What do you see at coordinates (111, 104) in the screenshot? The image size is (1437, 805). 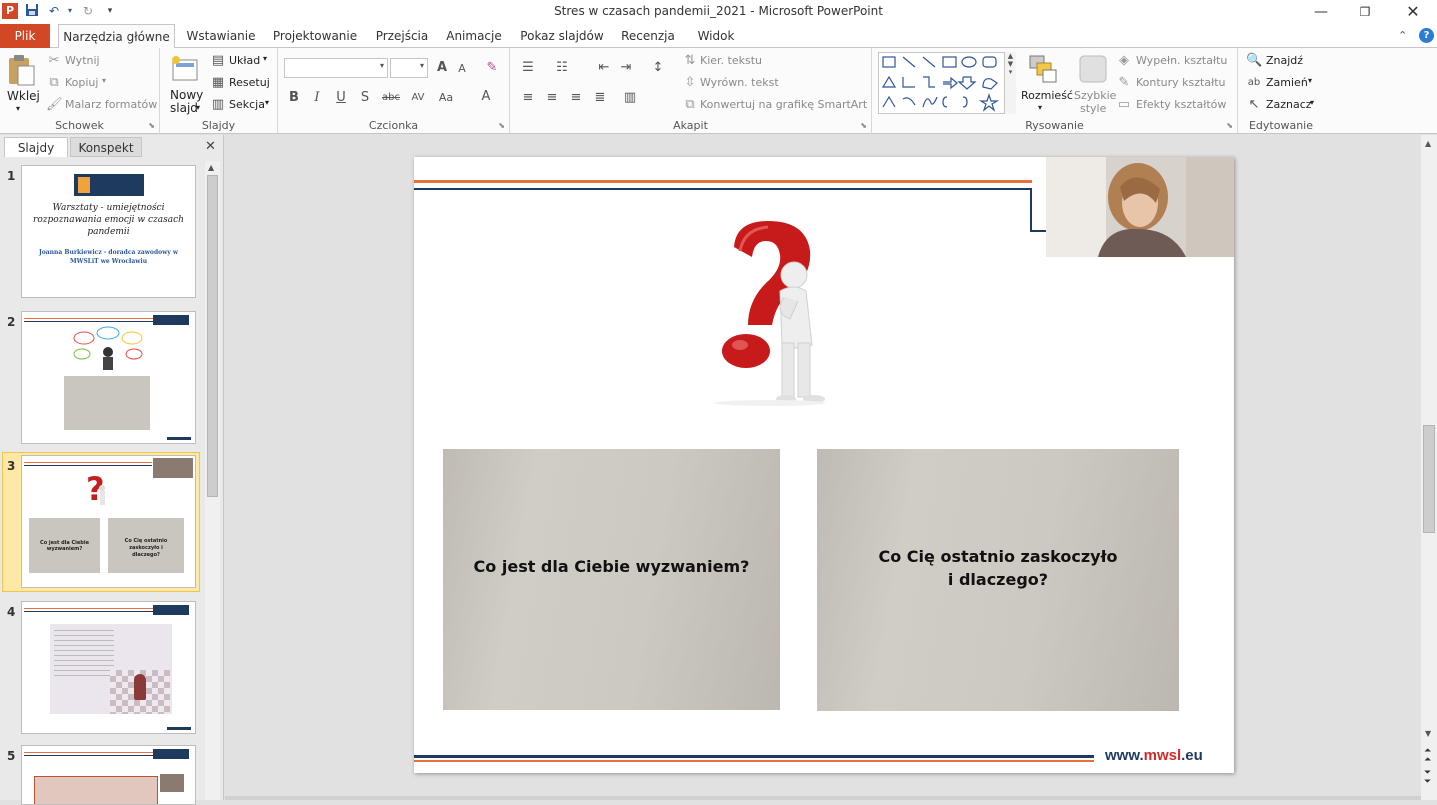 I see `format-painter-button: Malarz formatów` at bounding box center [111, 104].